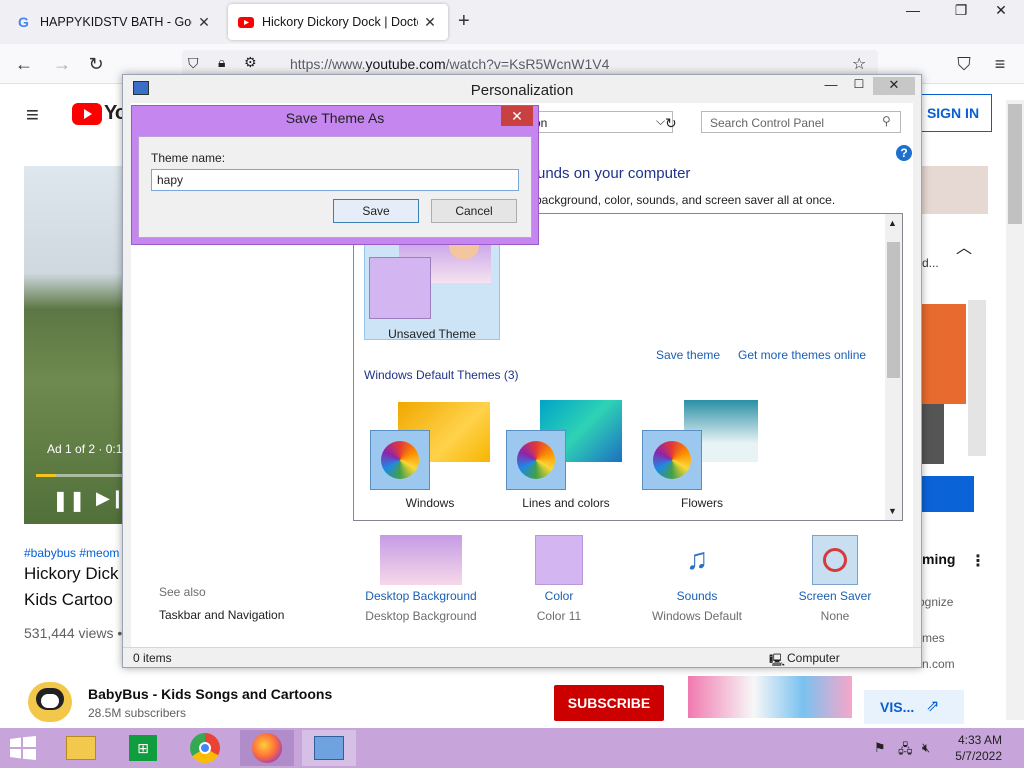  Describe the element at coordinates (961, 12) in the screenshot. I see `restore-icon: ❐` at that location.